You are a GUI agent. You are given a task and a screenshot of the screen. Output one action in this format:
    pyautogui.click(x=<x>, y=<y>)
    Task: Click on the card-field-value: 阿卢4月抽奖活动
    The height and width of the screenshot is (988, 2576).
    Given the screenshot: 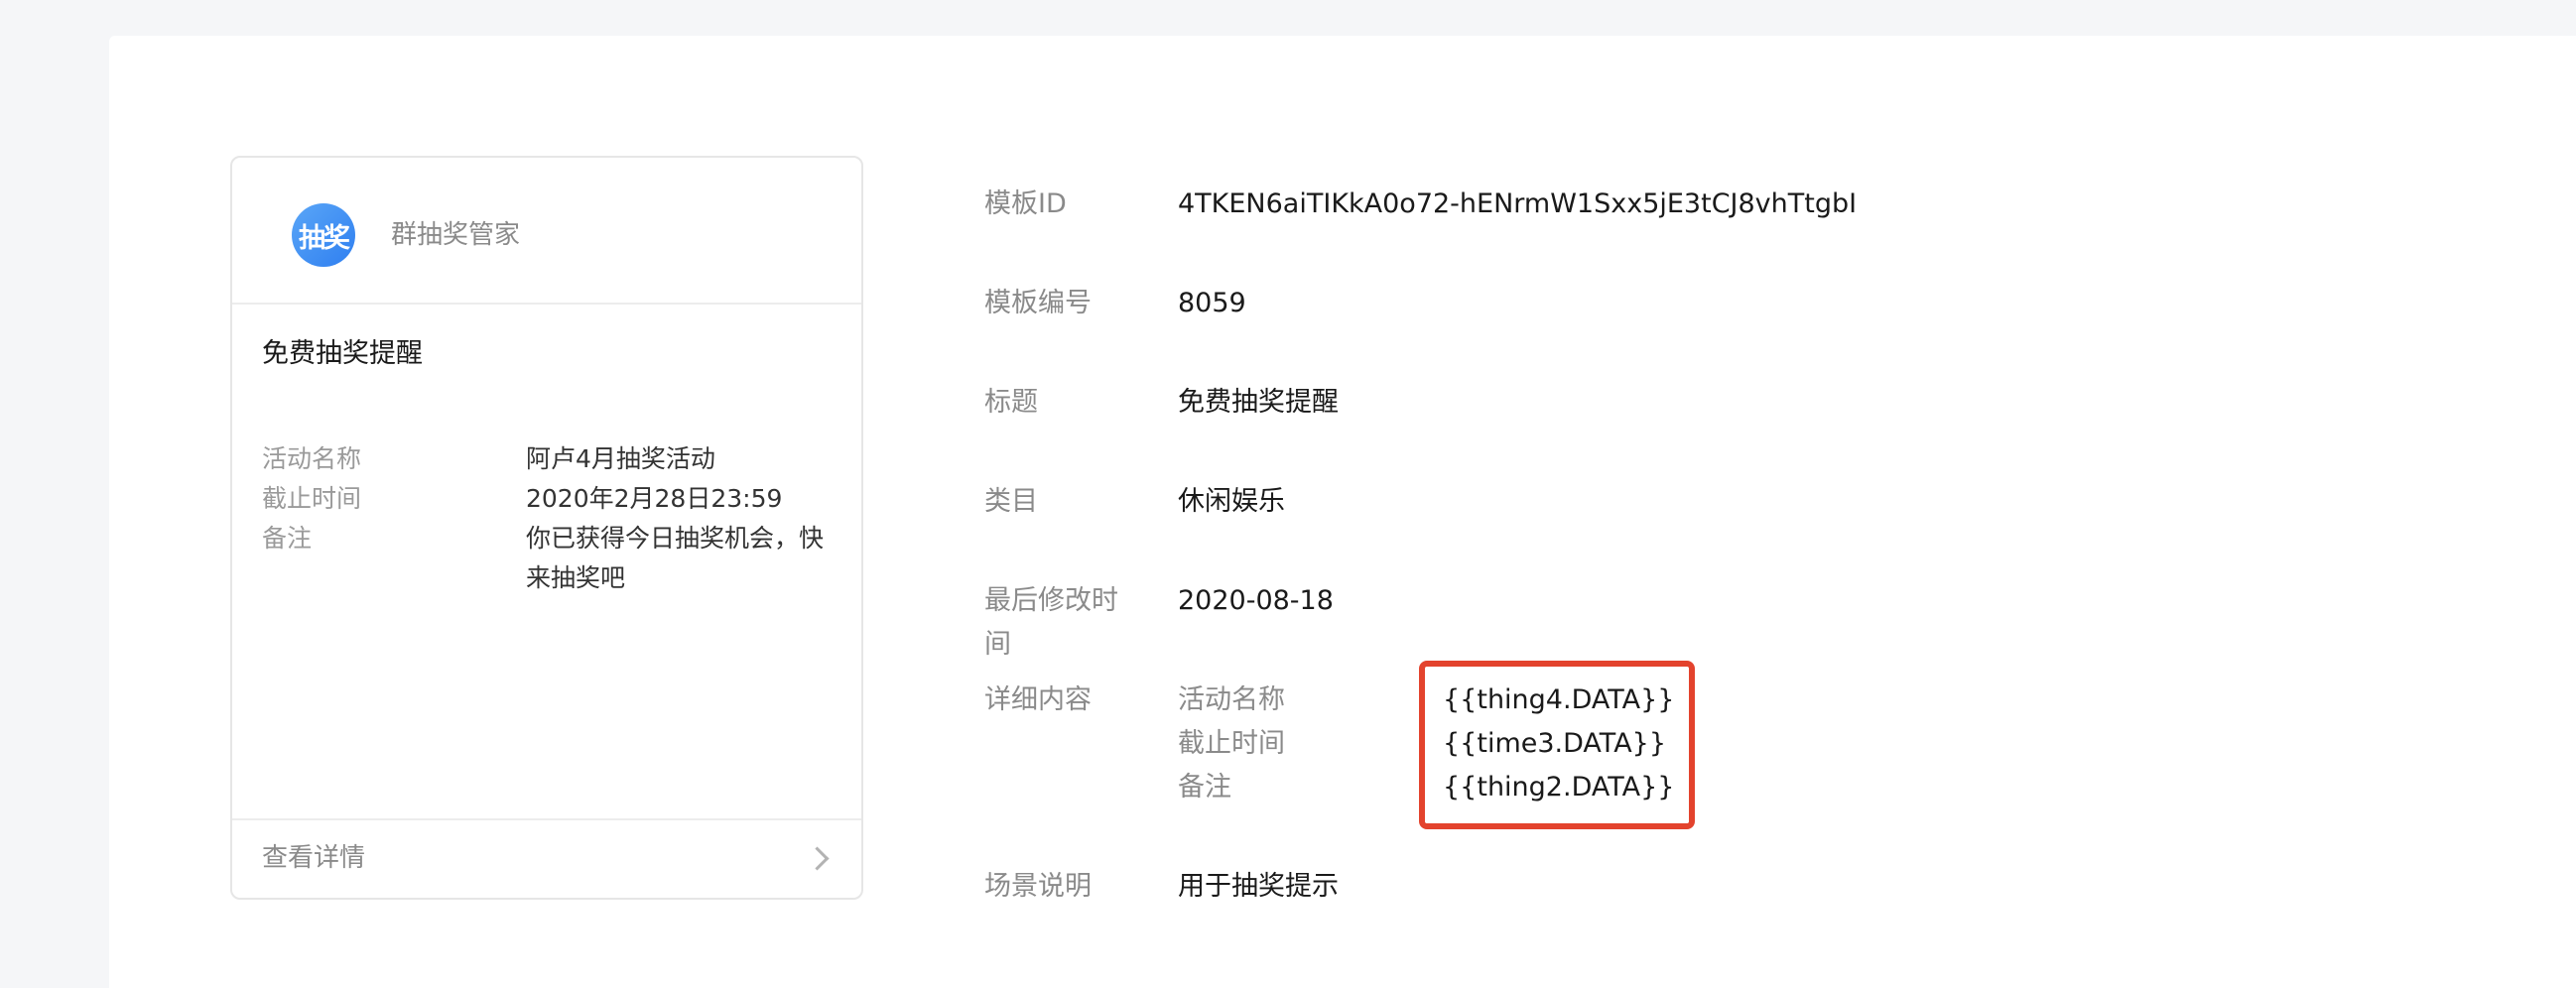 What is the action you would take?
    pyautogui.click(x=621, y=459)
    